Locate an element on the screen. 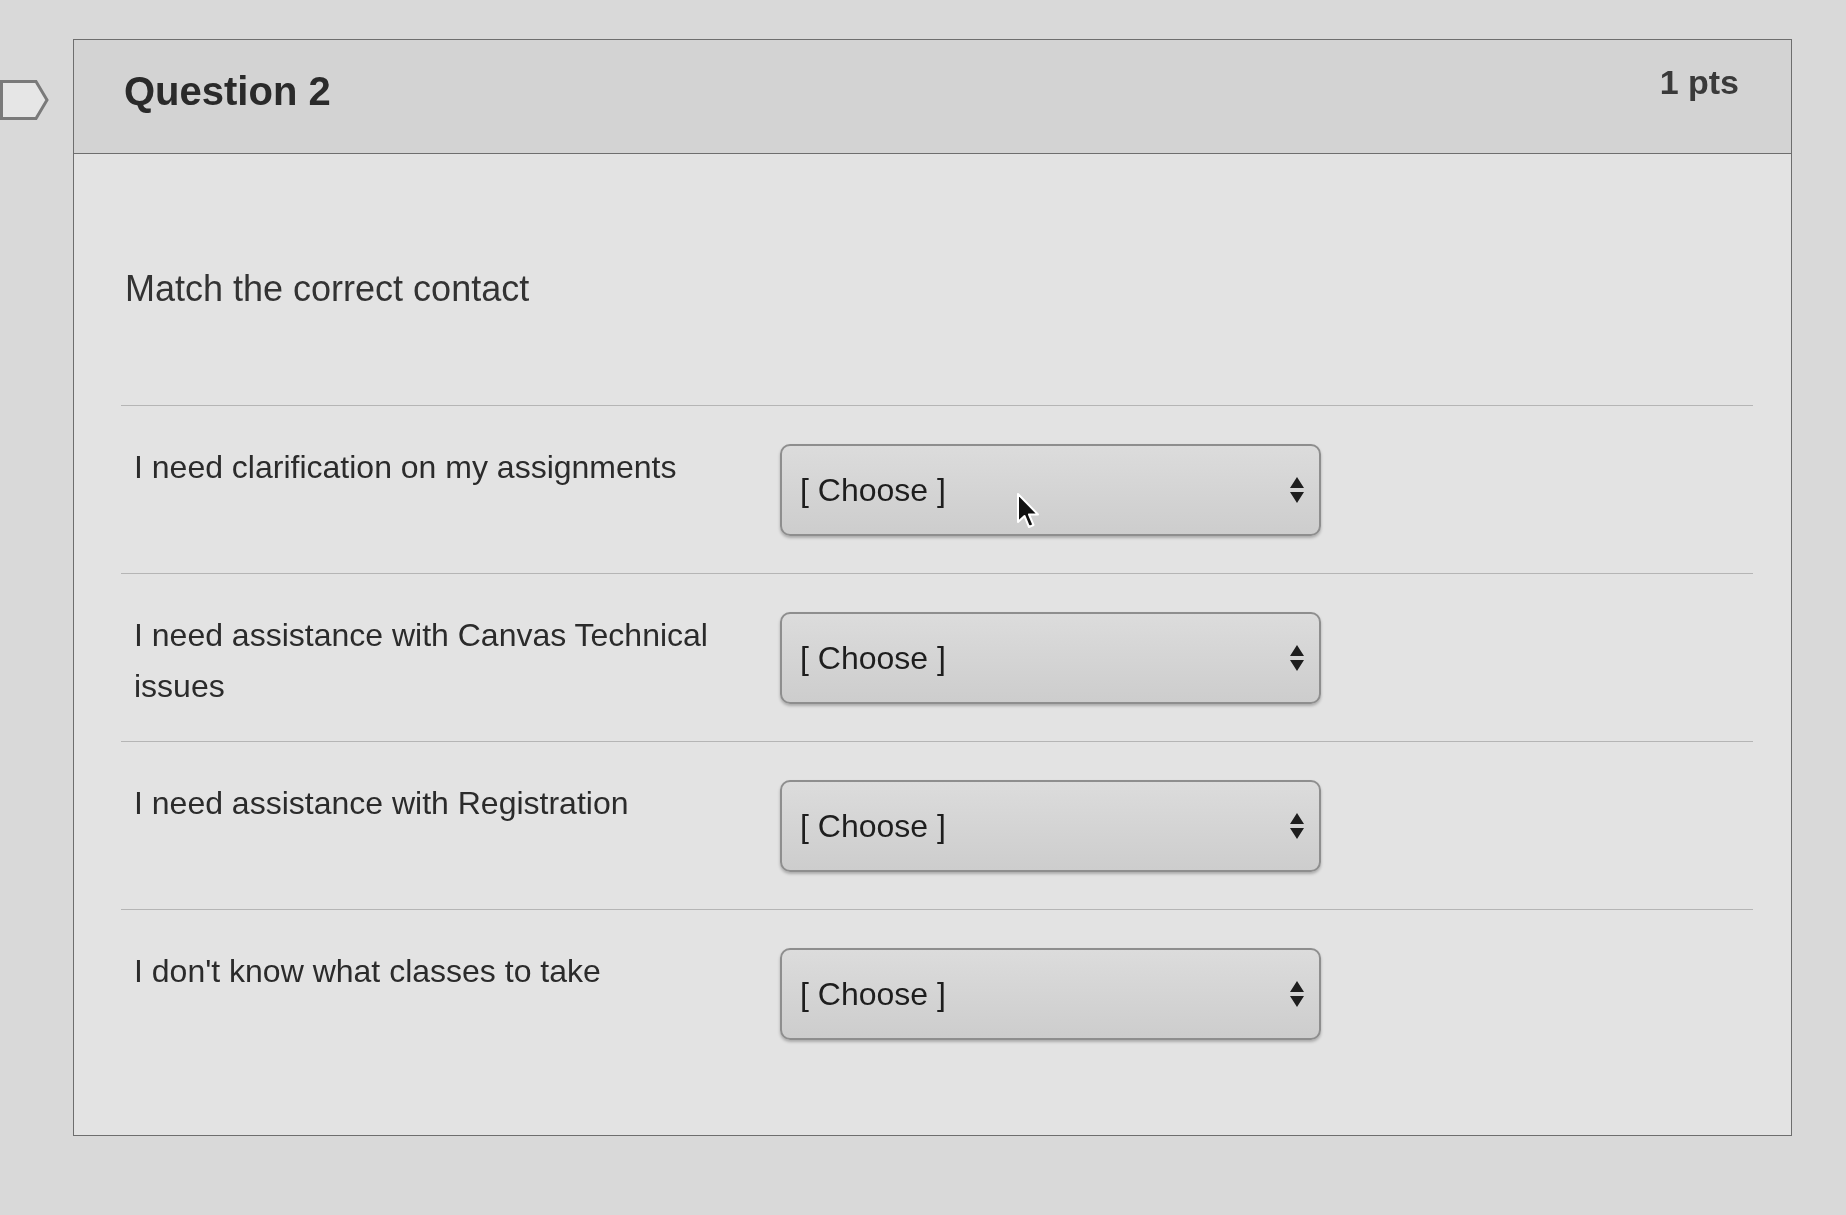 The width and height of the screenshot is (1846, 1215). match-prompt: I need clarification on my assignments is located at coordinates (406, 467).